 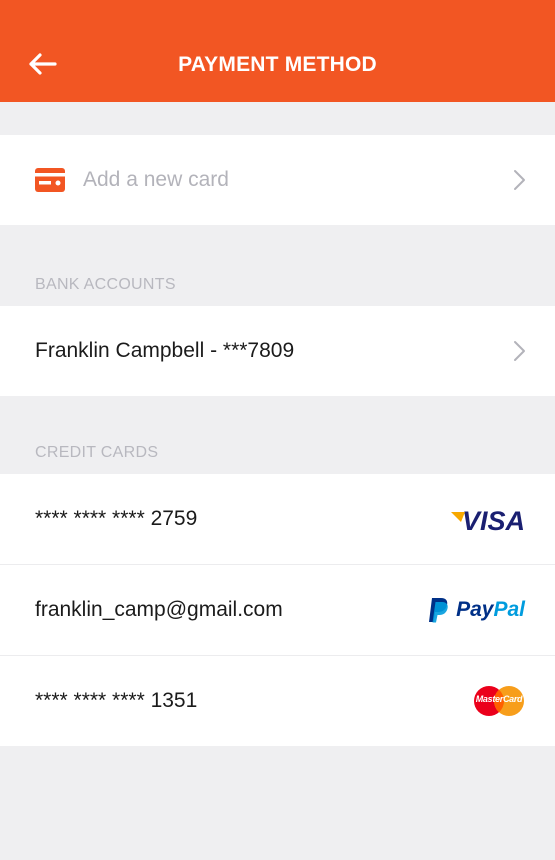 What do you see at coordinates (277, 519) in the screenshot?
I see `credit-card-row-visa: **** **** **** 2759 VISA` at bounding box center [277, 519].